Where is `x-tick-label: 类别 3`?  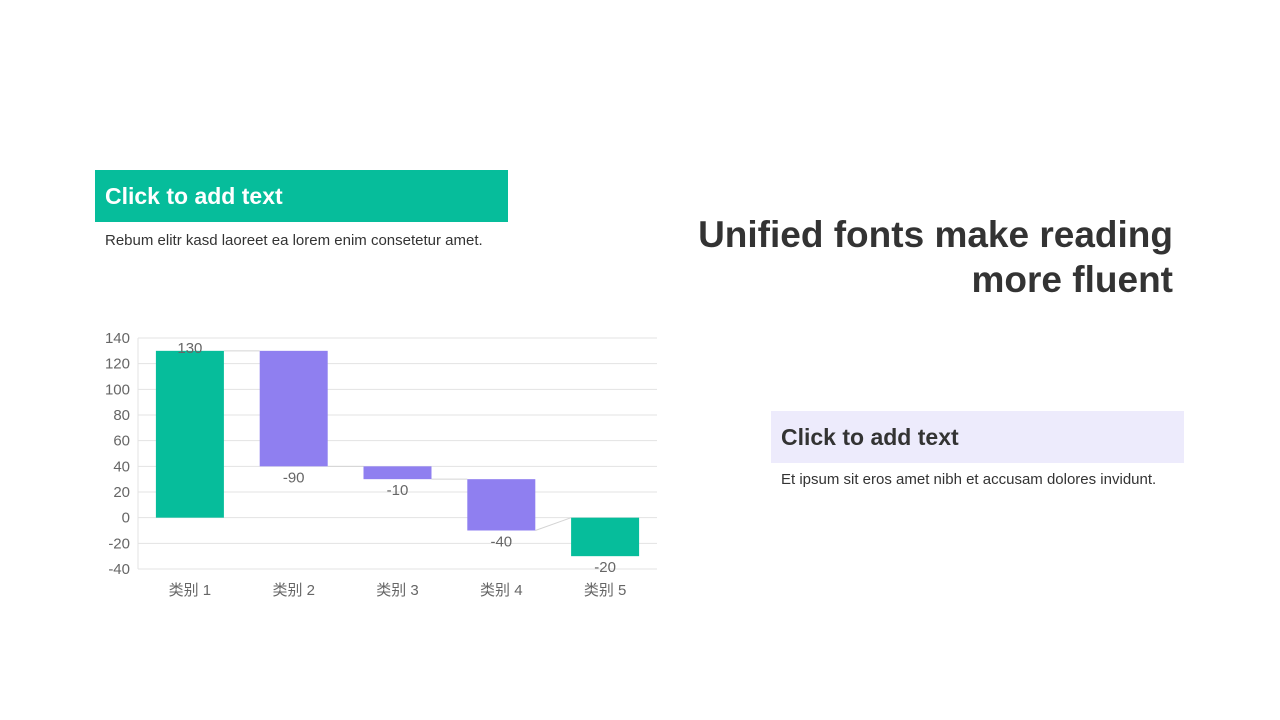 x-tick-label: 类别 3 is located at coordinates (397, 590).